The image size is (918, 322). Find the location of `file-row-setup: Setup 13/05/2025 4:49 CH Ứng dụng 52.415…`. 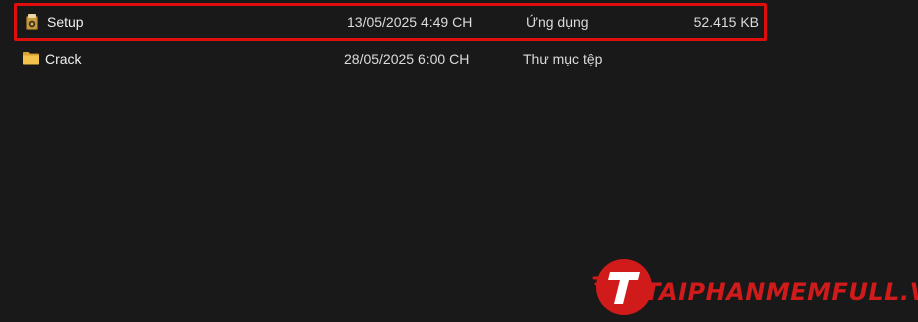

file-row-setup: Setup 13/05/2025 4:49 CH Ứng dụng 52.415… is located at coordinates (390, 22).